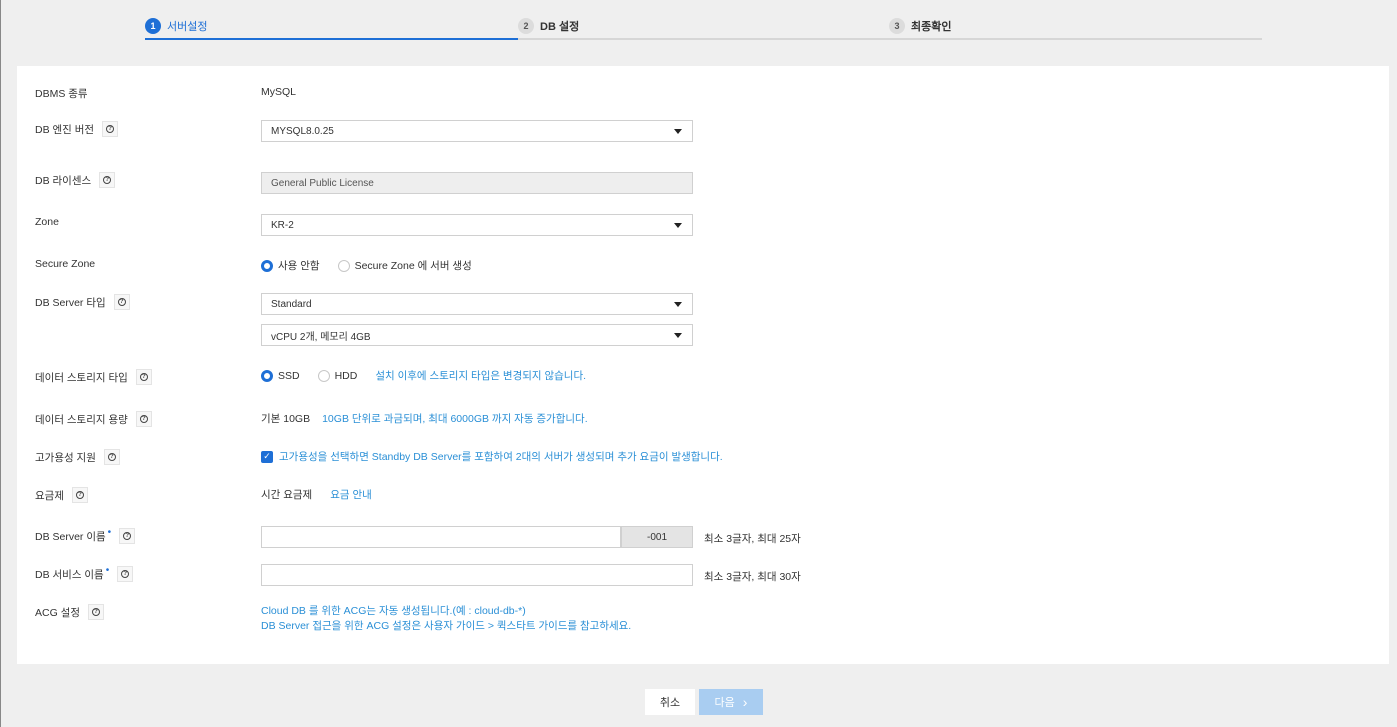  I want to click on server-name-suffix: -001, so click(657, 537).